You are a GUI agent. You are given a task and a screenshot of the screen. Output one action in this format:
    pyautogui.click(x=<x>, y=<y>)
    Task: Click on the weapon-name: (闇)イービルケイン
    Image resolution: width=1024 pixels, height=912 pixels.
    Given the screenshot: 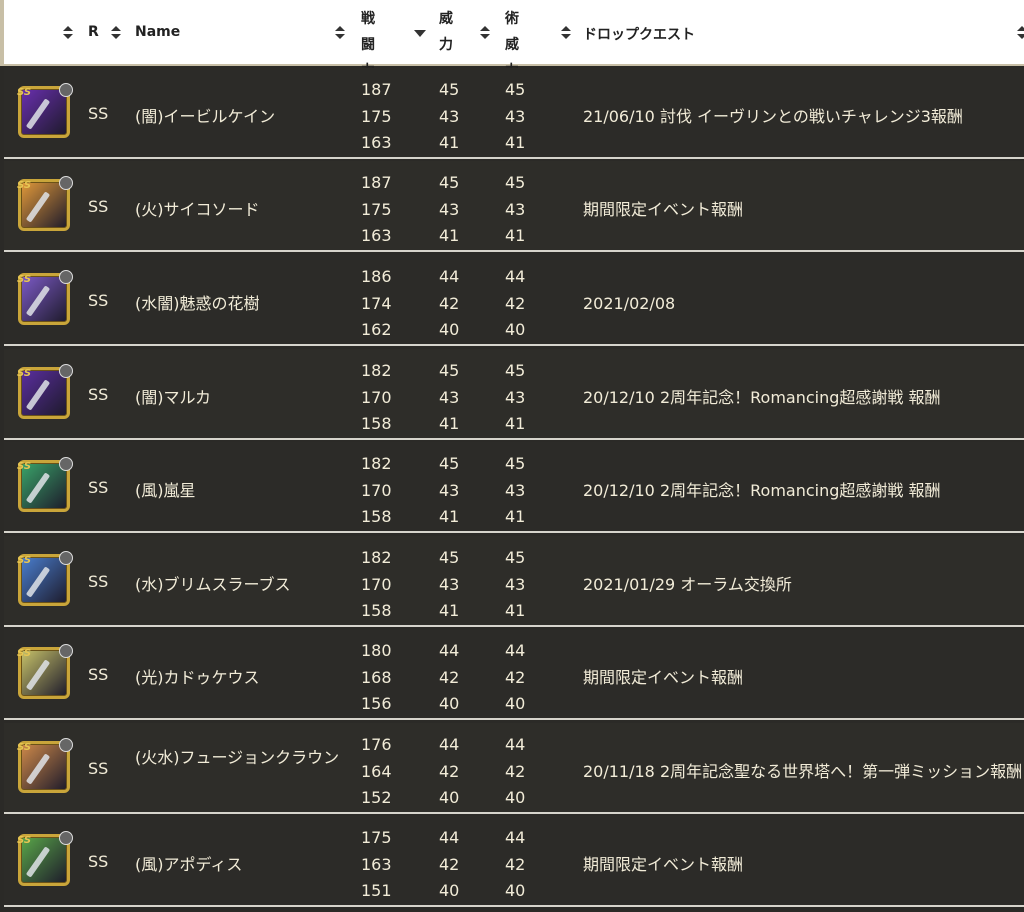 What is the action you would take?
    pyautogui.click(x=205, y=116)
    